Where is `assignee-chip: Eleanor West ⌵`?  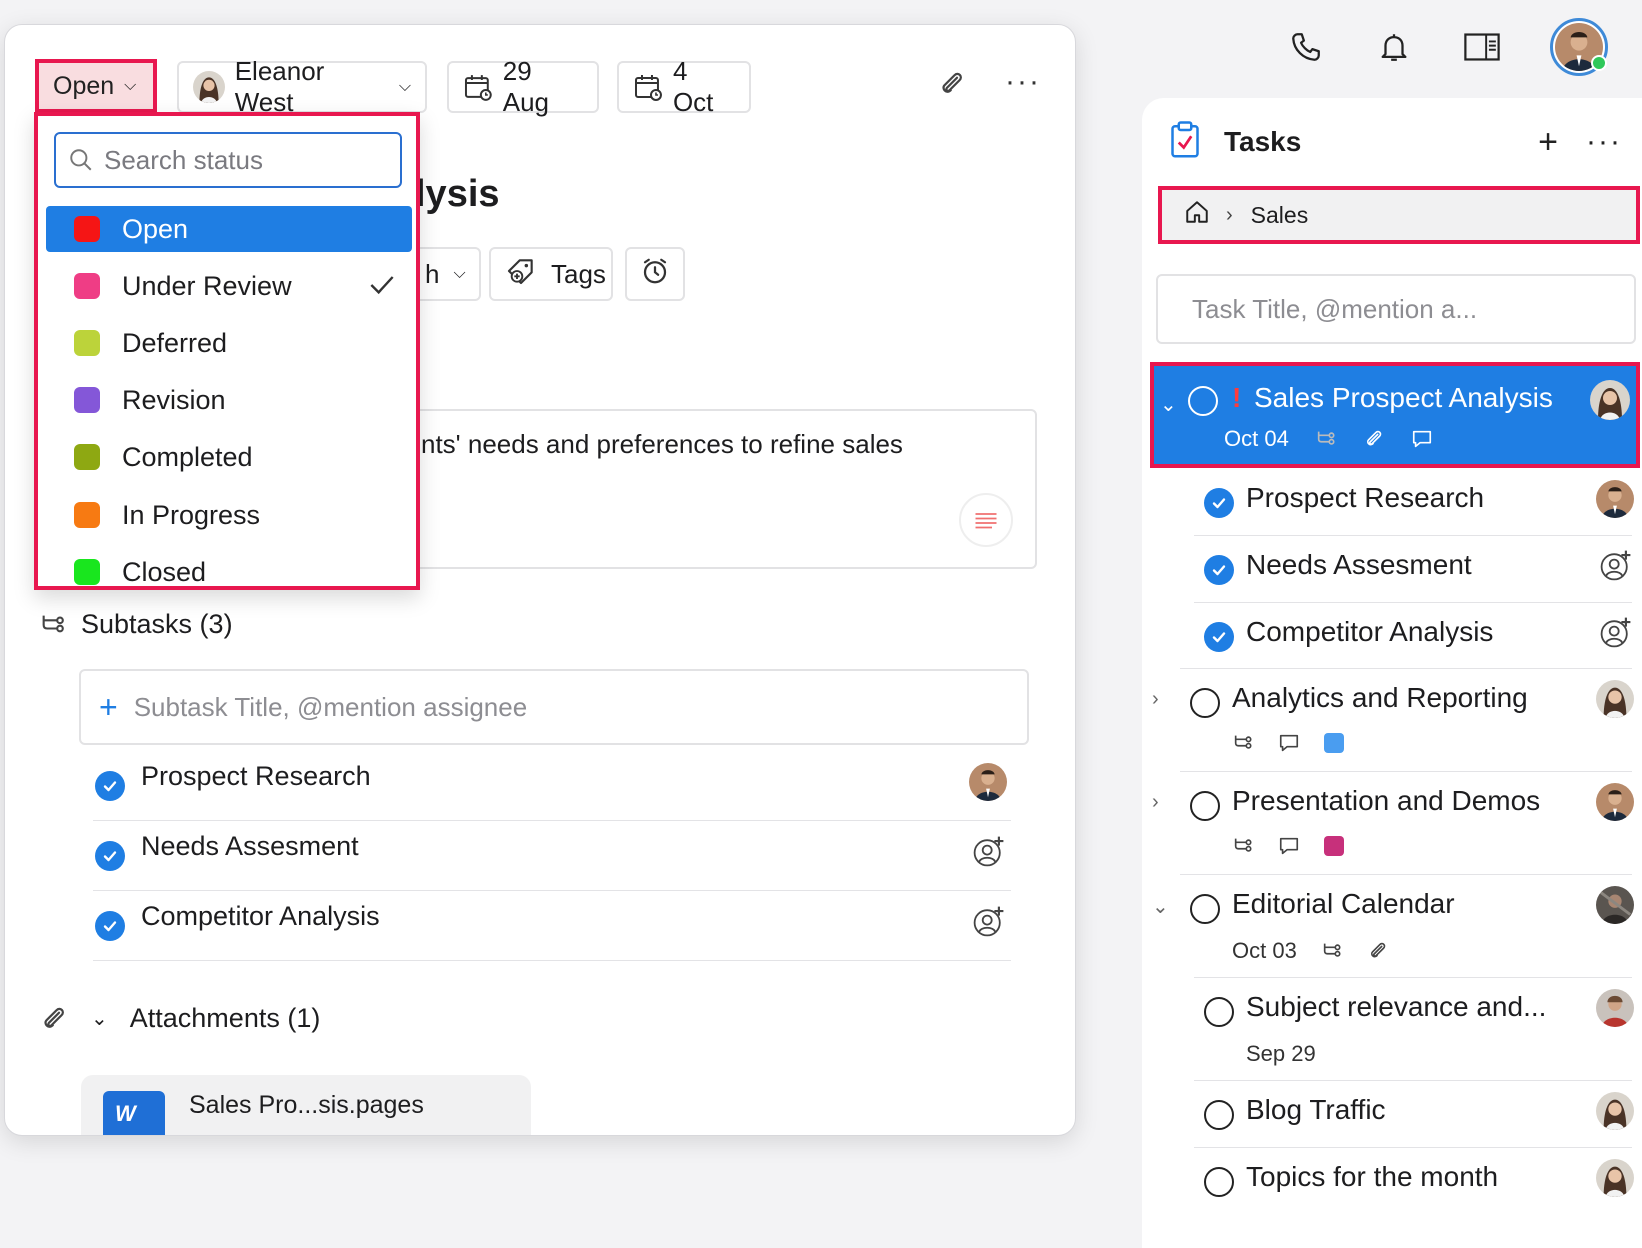
assignee-chip: Eleanor West ⌵ is located at coordinates (302, 86).